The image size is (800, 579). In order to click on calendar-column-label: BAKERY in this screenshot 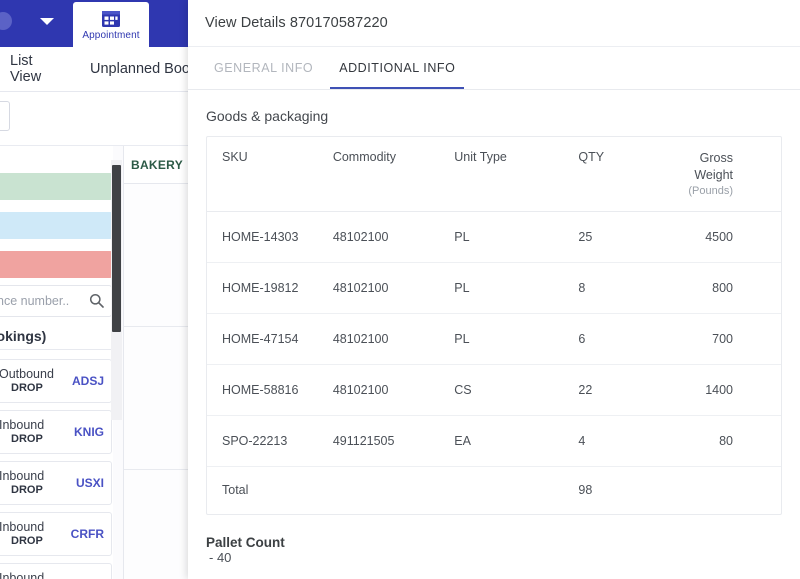, I will do `click(157, 164)`.